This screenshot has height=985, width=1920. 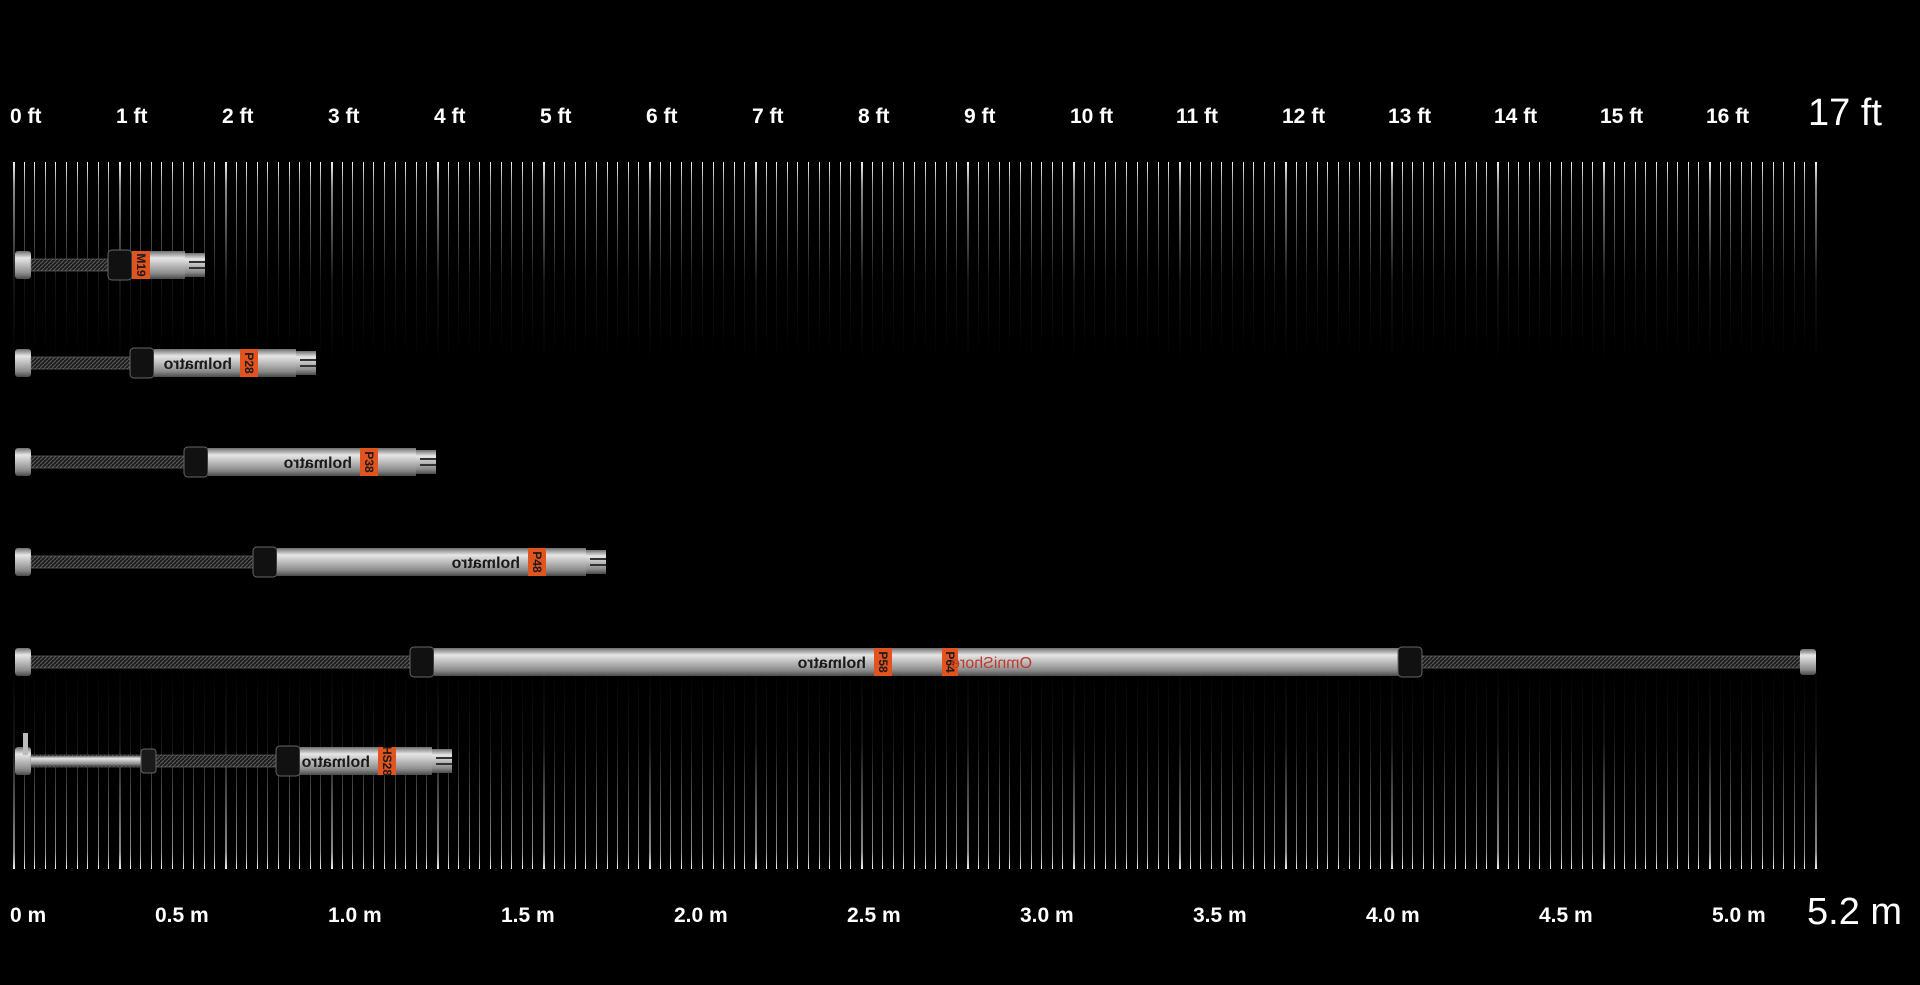 I want to click on product-name: OmniShore, so click(x=991, y=663).